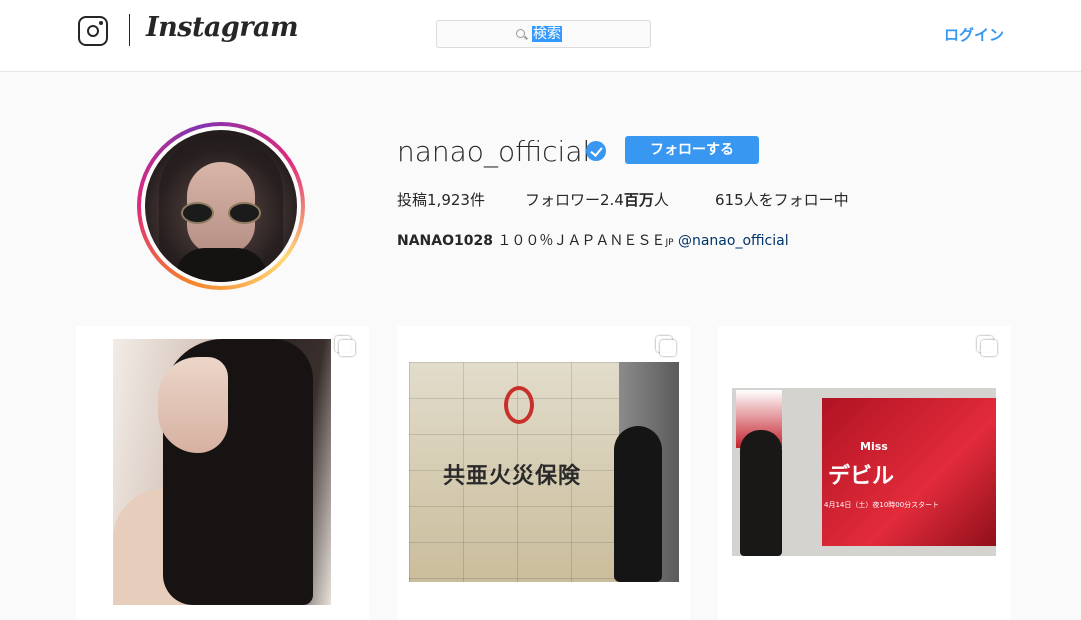 The height and width of the screenshot is (620, 1081). I want to click on post-image: 共亜火災保険, so click(544, 472).